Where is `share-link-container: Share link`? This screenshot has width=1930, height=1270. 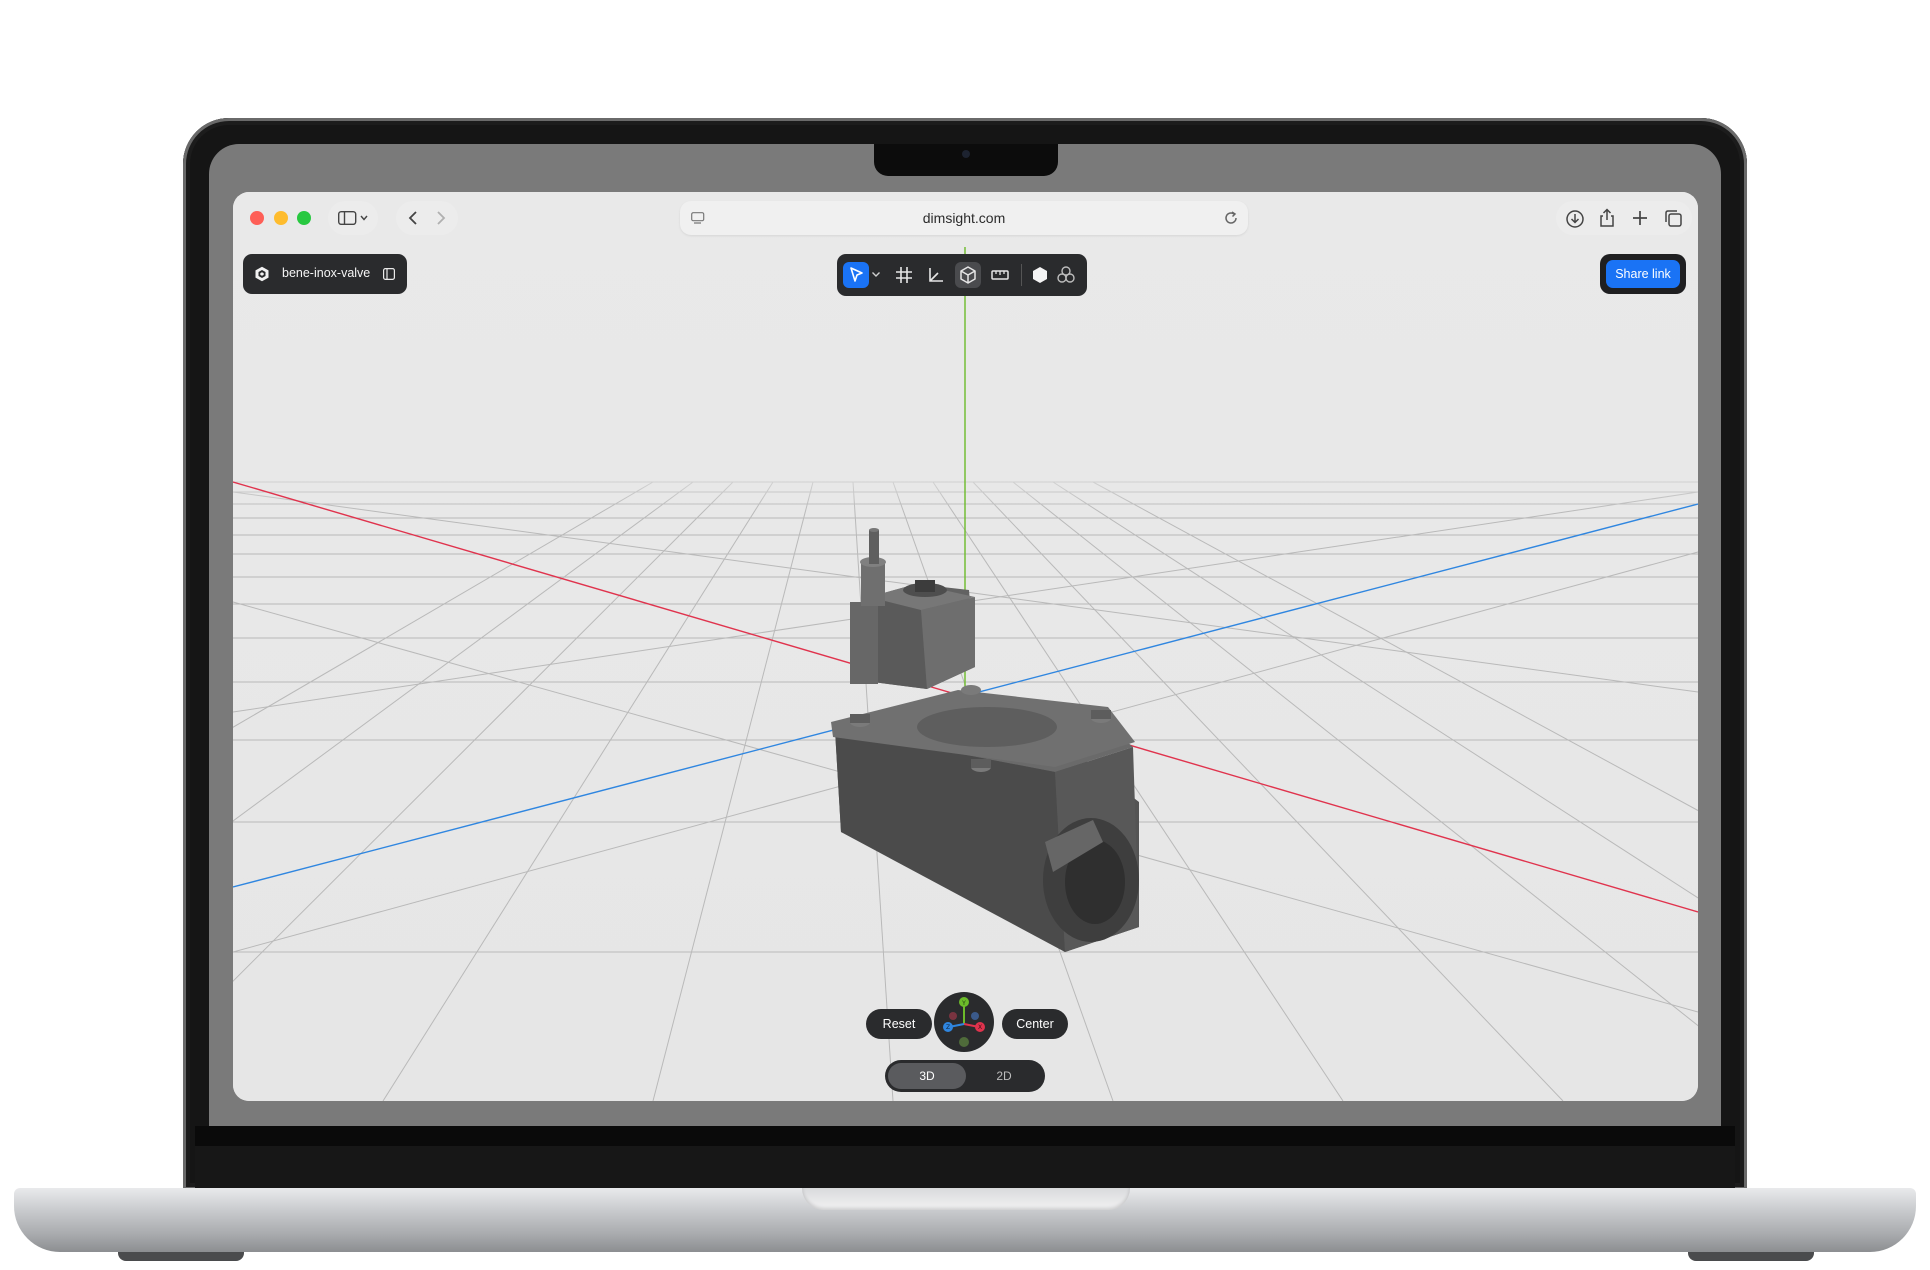 share-link-container: Share link is located at coordinates (1643, 274).